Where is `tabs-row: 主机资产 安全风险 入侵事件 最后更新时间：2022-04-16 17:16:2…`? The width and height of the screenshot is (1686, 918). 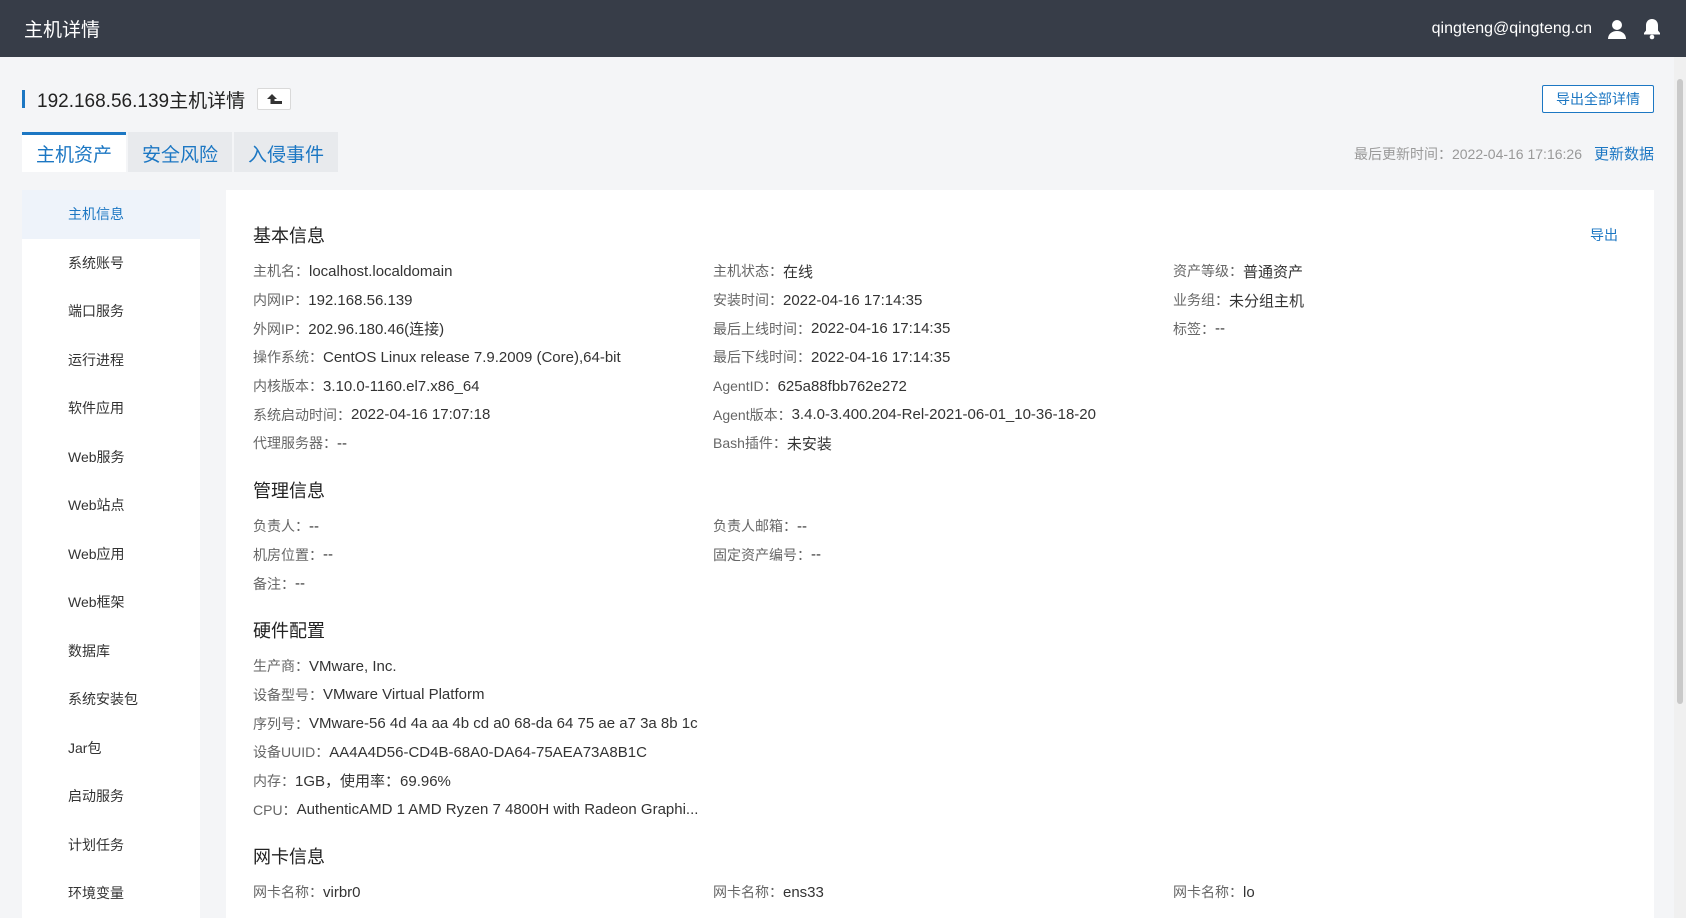 tabs-row: 主机资产 安全风险 入侵事件 最后更新时间：2022-04-16 17:16:2… is located at coordinates (838, 152).